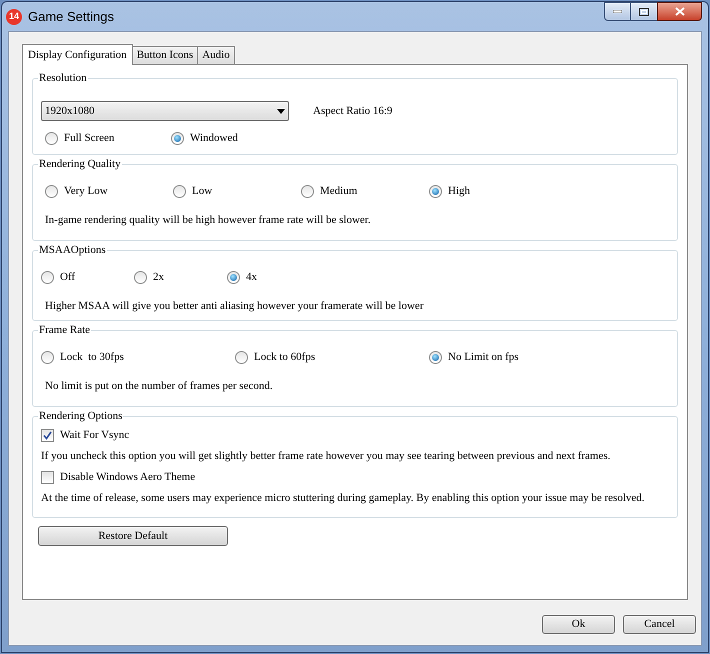  What do you see at coordinates (202, 191) in the screenshot?
I see `radio-label: Low` at bounding box center [202, 191].